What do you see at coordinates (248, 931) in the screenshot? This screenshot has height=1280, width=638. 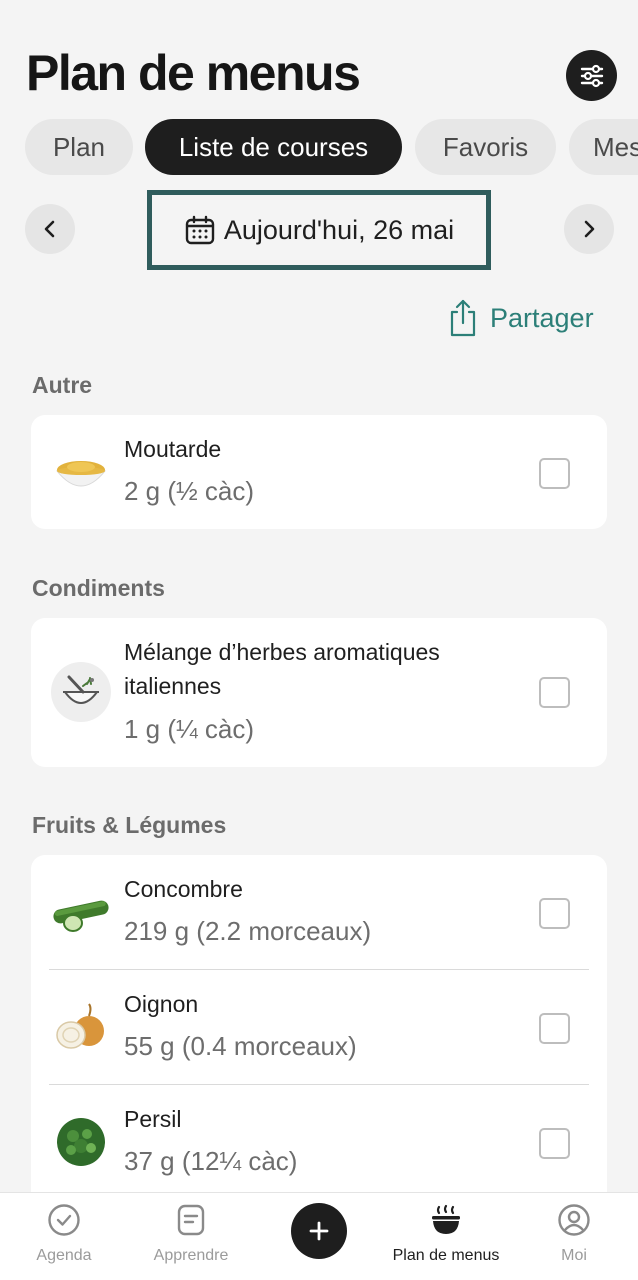 I see `item-quantity: 219 g (2.2 morceaux)` at bounding box center [248, 931].